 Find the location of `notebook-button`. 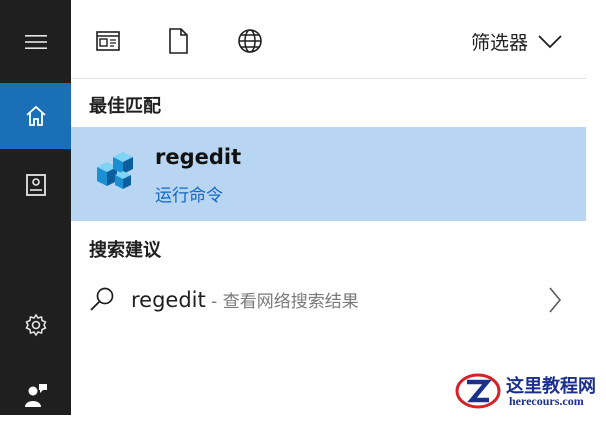

notebook-button is located at coordinates (35, 185).